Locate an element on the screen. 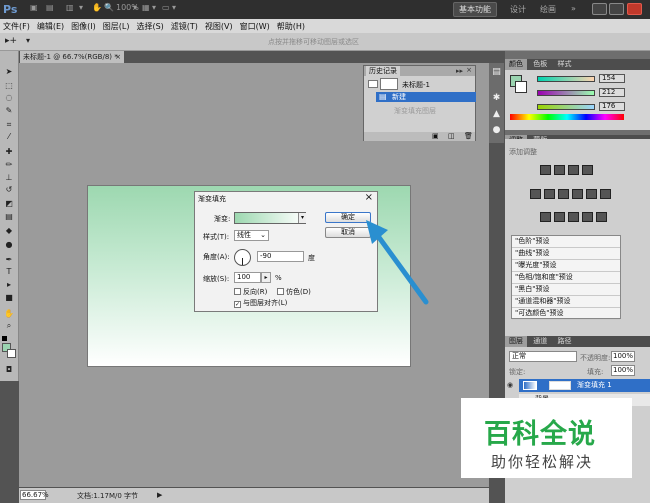 The width and height of the screenshot is (650, 503). preset-channel-mixer: "通道混和器"预设 is located at coordinates (566, 302).